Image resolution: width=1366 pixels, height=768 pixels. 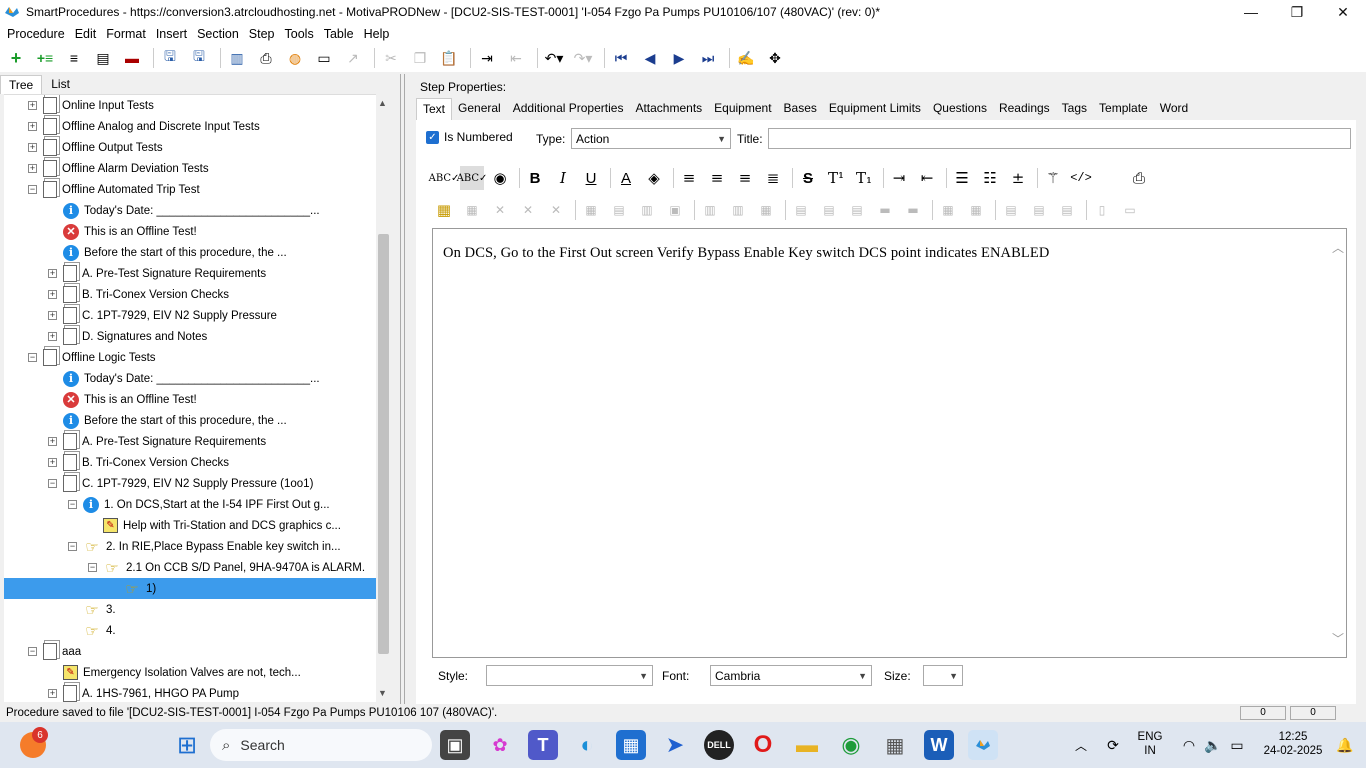 What do you see at coordinates (983, 745) in the screenshot?
I see `smartprocedures-taskbar-icon` at bounding box center [983, 745].